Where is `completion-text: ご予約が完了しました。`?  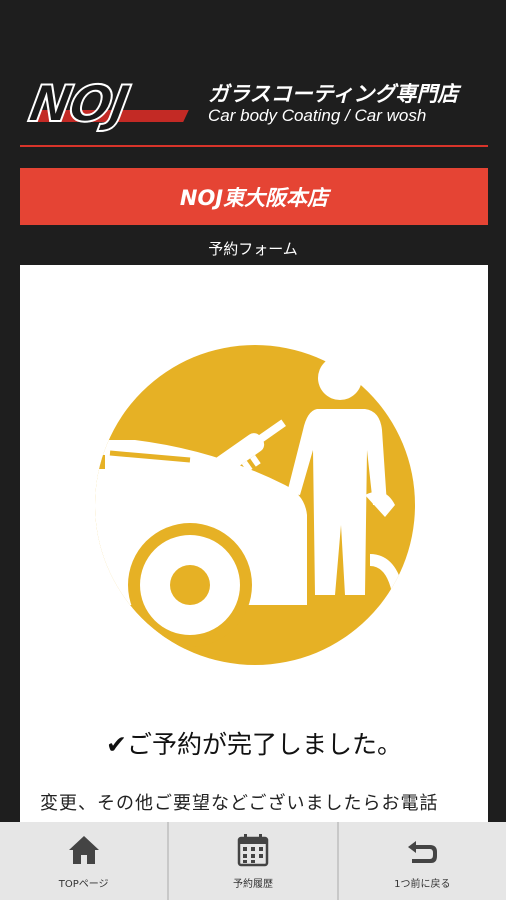
completion-text: ご予約が完了しました。 is located at coordinates (264, 744).